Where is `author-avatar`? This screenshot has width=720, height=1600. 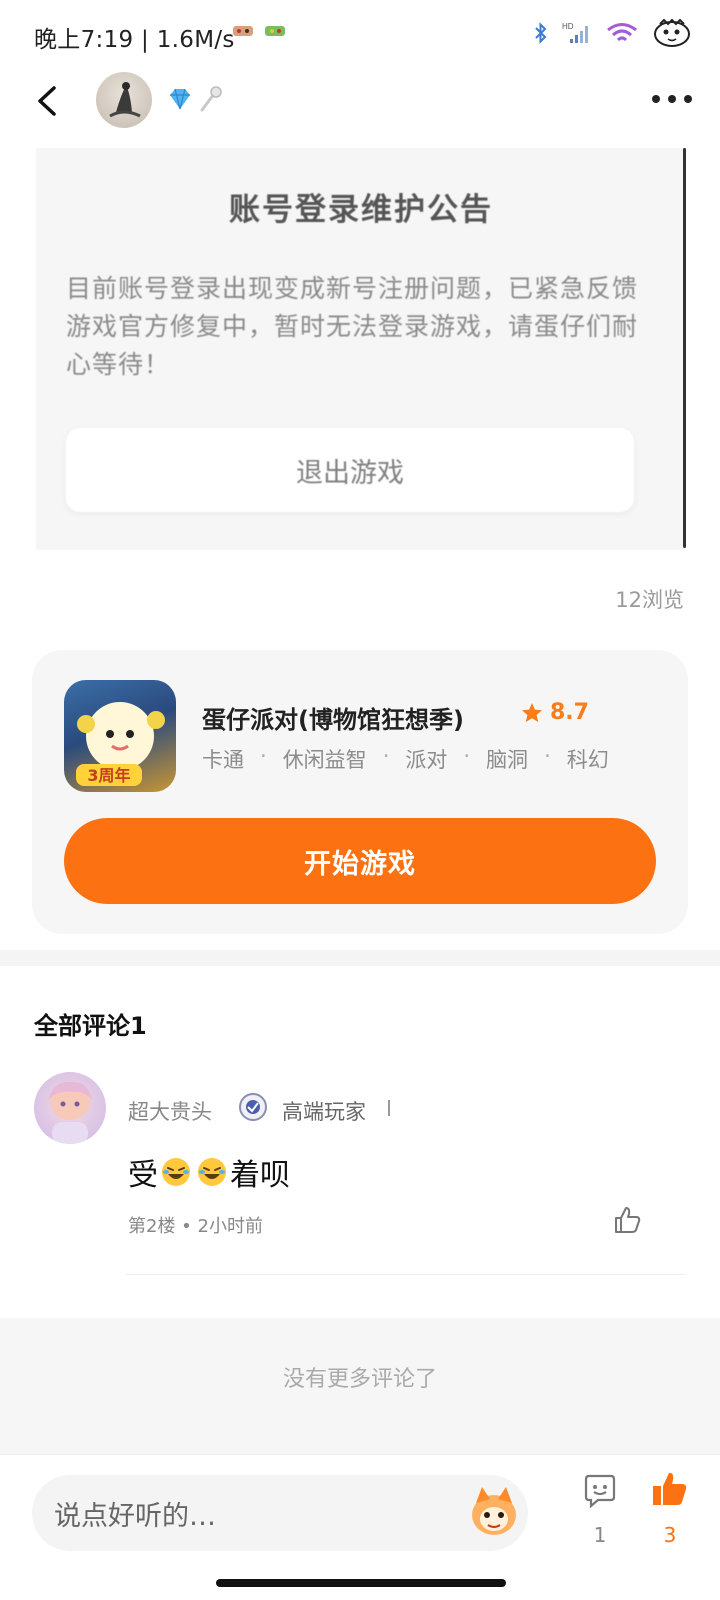
author-avatar is located at coordinates (124, 100).